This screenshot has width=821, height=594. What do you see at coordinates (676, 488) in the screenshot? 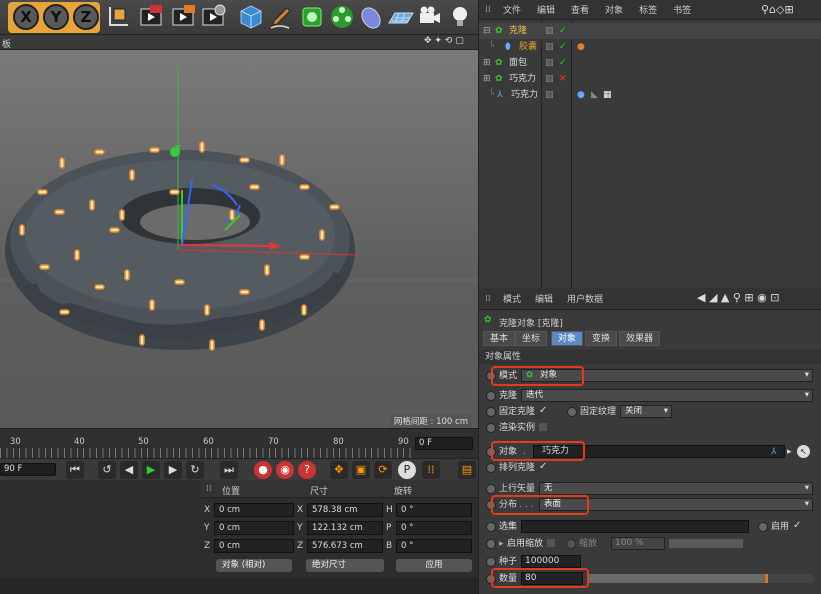
I see `up-vector-dropdown: 无` at bounding box center [676, 488].